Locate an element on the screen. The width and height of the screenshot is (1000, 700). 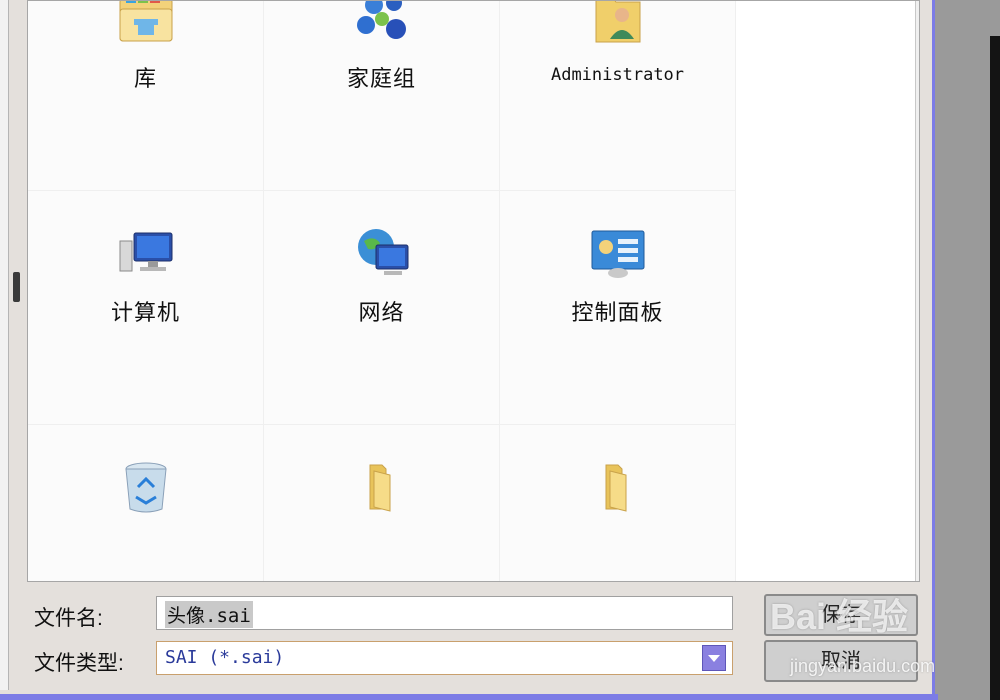
item-label: 控制面板 is located at coordinates (617, 312).